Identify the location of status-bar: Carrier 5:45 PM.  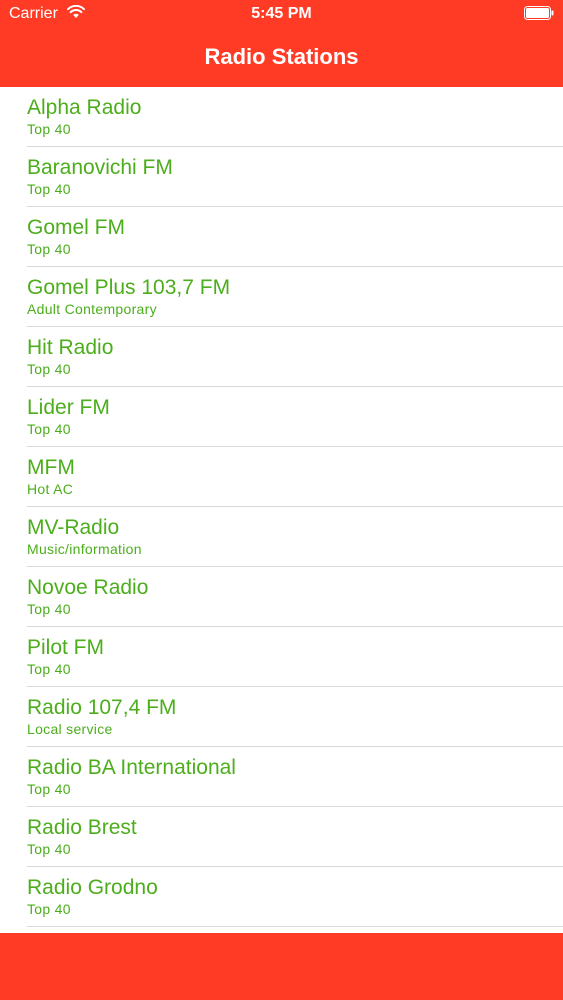
(281, 14).